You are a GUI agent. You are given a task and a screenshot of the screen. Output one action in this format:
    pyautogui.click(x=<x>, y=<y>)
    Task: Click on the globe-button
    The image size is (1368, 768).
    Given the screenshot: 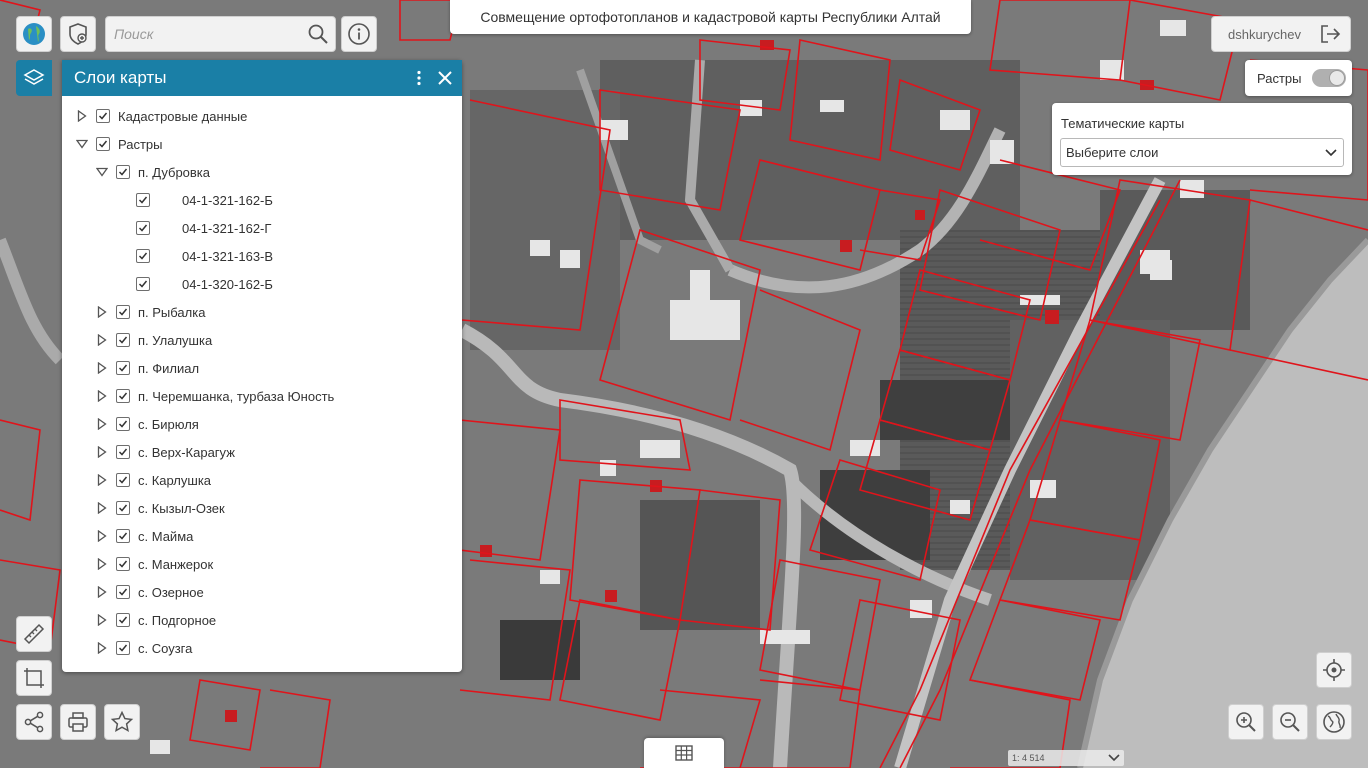 What is the action you would take?
    pyautogui.click(x=34, y=34)
    